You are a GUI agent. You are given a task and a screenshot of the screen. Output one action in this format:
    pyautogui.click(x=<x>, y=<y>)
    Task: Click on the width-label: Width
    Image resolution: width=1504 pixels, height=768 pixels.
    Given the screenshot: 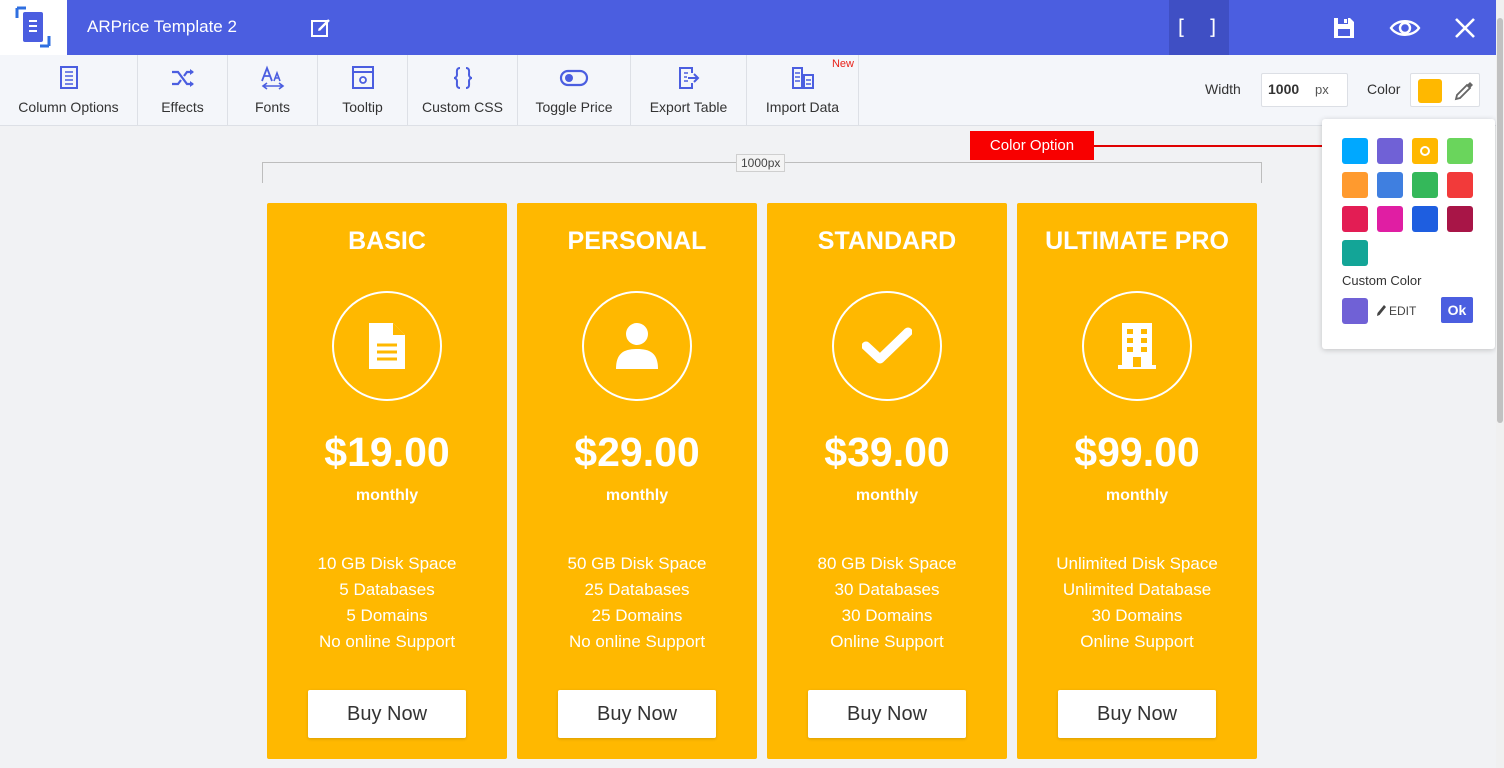 What is the action you would take?
    pyautogui.click(x=1223, y=89)
    